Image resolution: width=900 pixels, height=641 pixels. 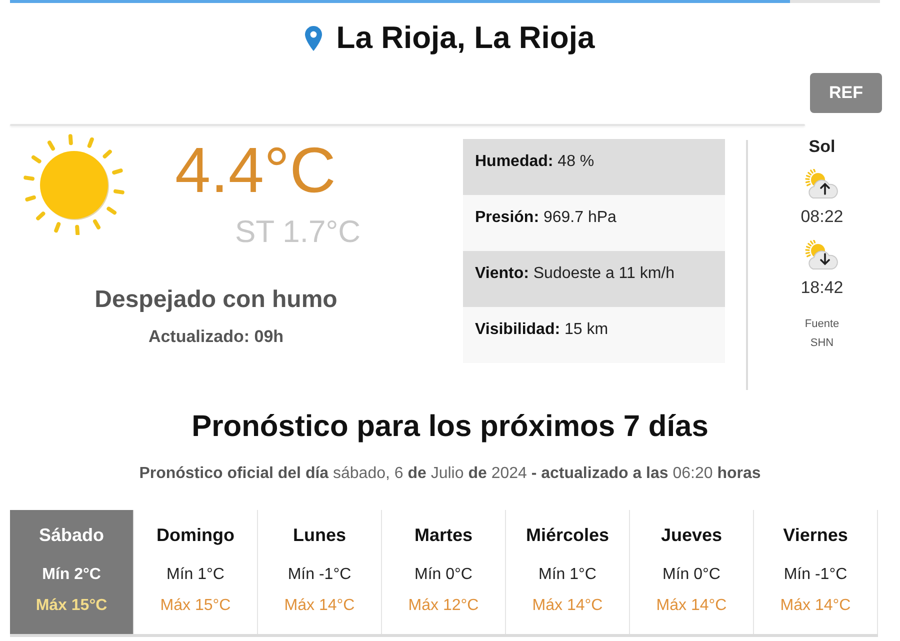 What do you see at coordinates (822, 288) in the screenshot?
I see `sunset-time: 18:42` at bounding box center [822, 288].